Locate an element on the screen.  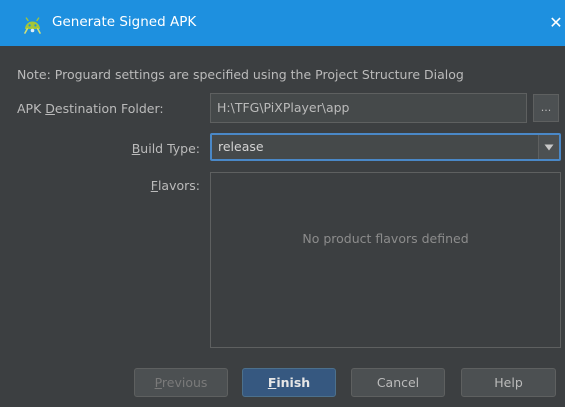
title-bar: Generate Signed APK ✕ is located at coordinates (282, 23).